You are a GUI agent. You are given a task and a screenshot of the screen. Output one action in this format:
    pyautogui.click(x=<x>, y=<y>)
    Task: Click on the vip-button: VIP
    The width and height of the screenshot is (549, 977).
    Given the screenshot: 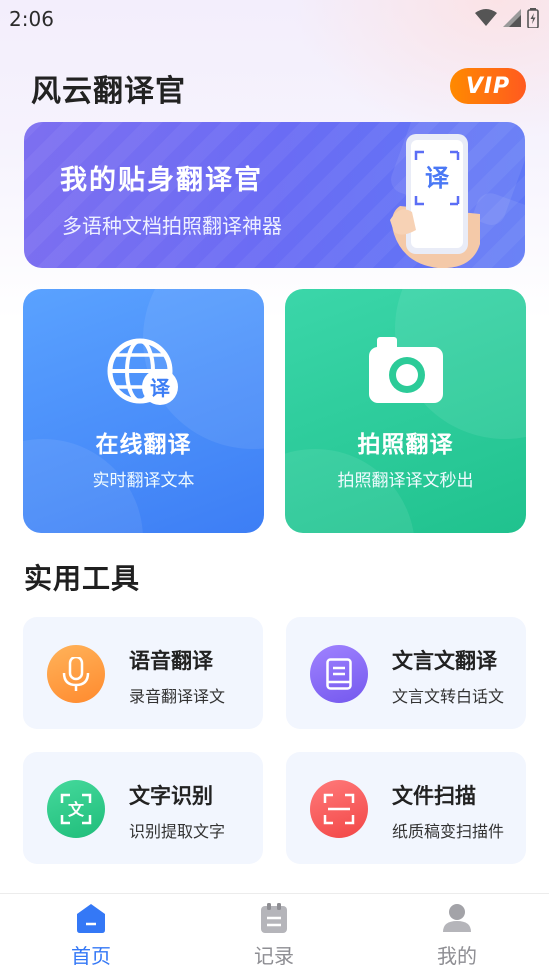 What is the action you would take?
    pyautogui.click(x=488, y=86)
    